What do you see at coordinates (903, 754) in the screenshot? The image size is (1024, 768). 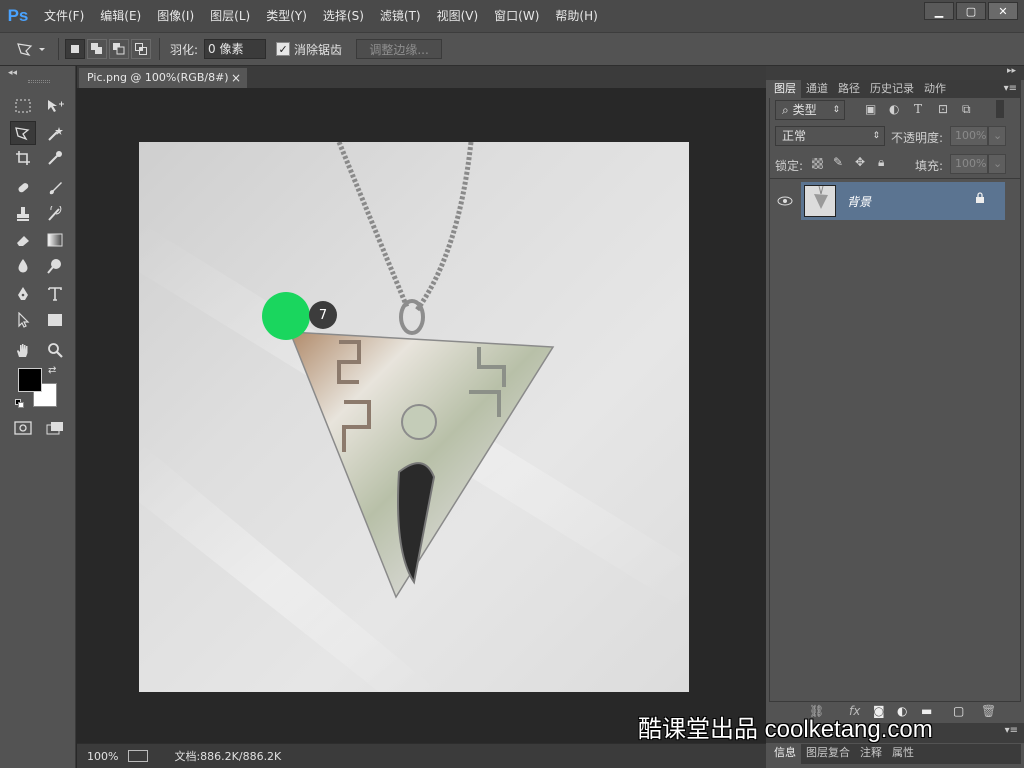 I see `tab-properties: 属性` at bounding box center [903, 754].